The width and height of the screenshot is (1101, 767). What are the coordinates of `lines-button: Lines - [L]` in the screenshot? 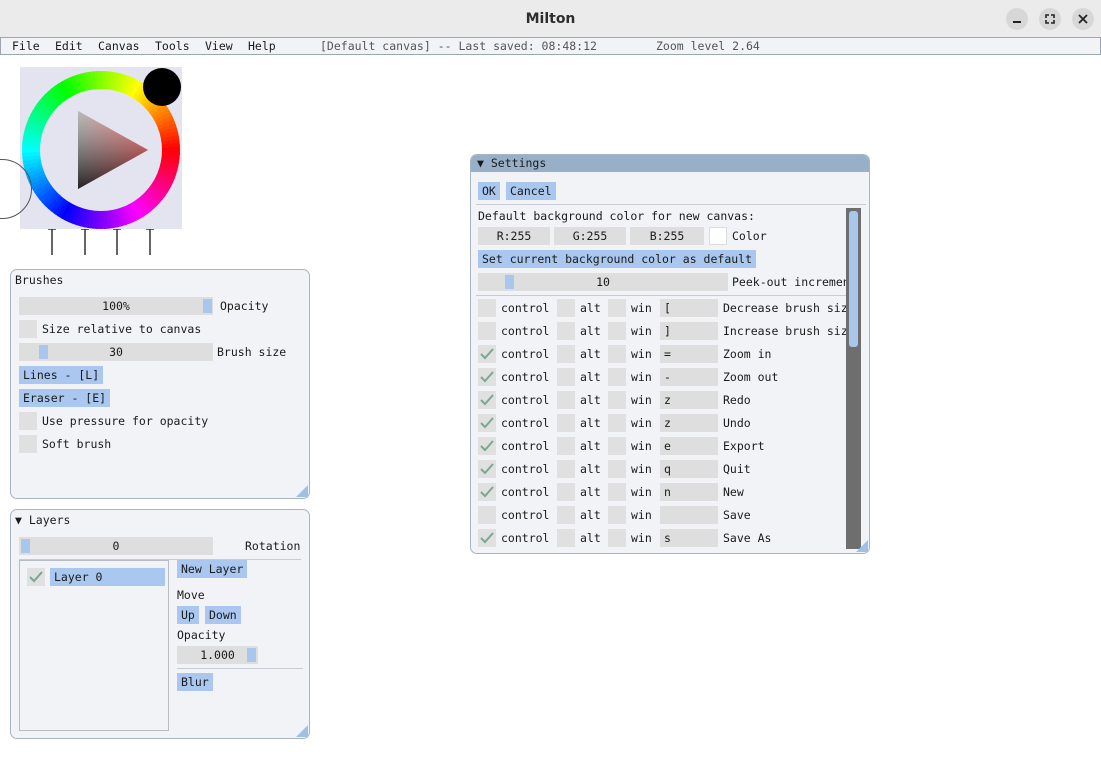 It's located at (61, 375).